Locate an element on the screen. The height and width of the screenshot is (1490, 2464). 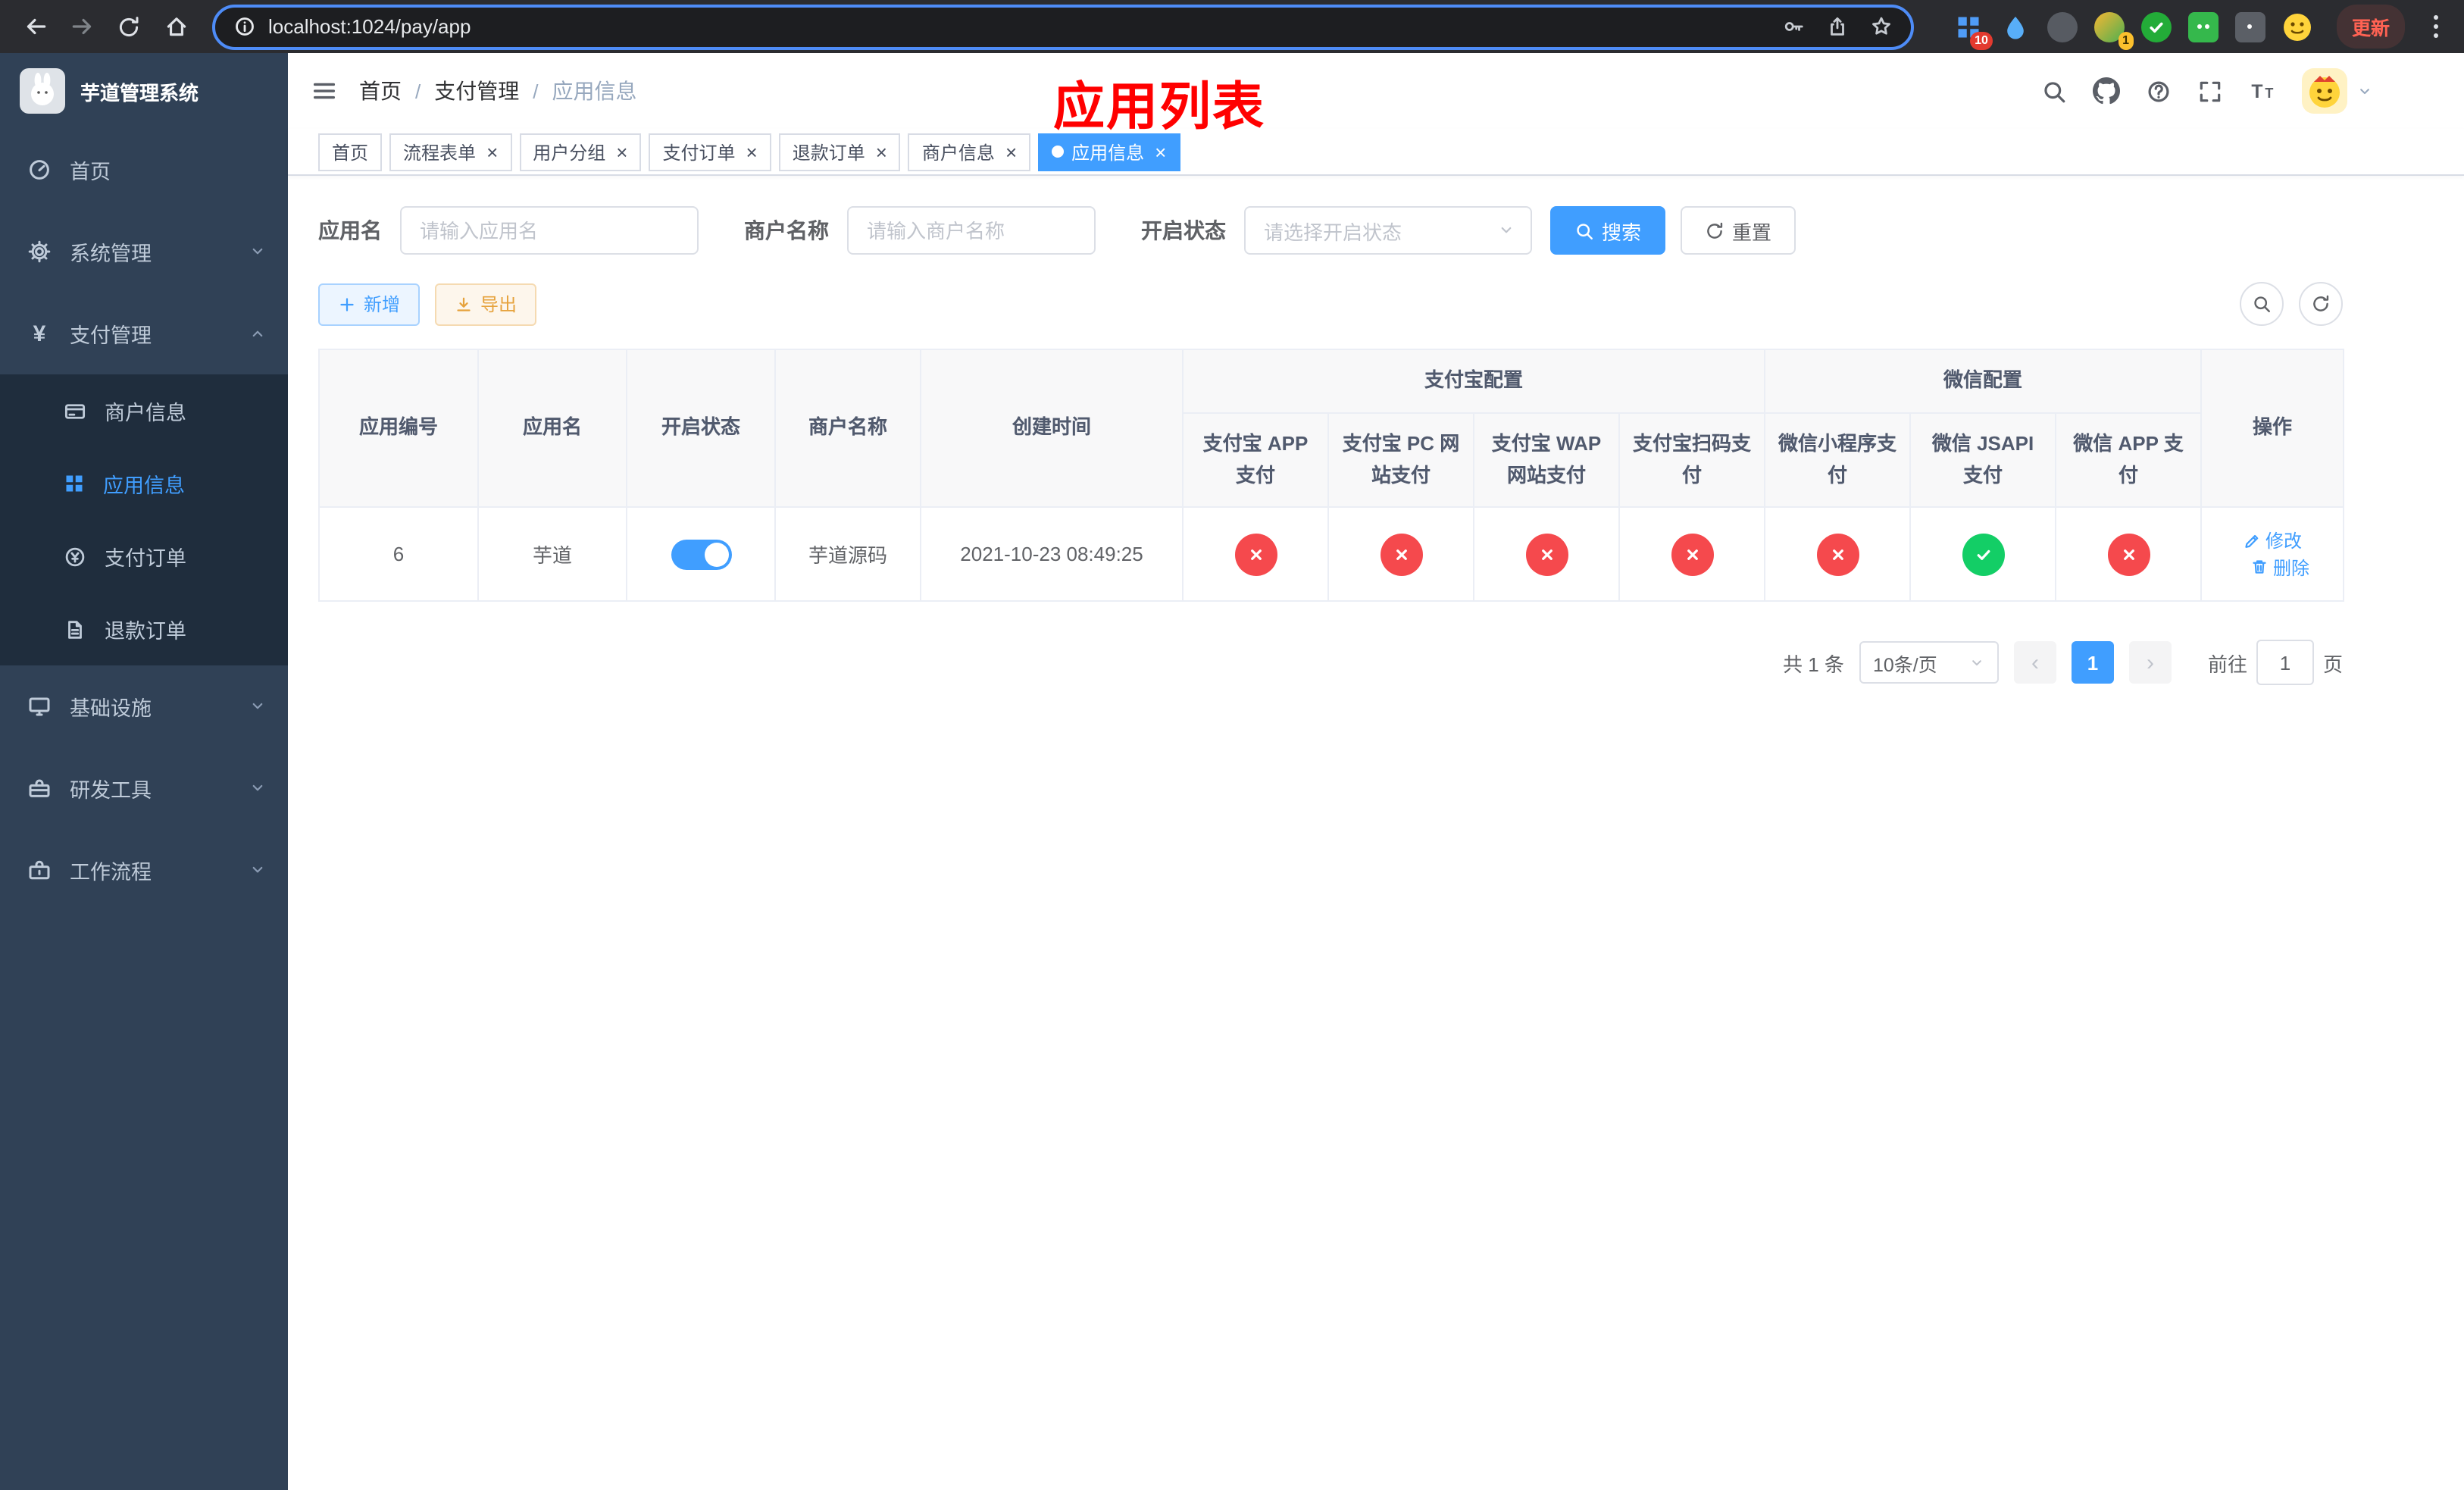
sidebar-item-home: 首页 is located at coordinates (144, 170).